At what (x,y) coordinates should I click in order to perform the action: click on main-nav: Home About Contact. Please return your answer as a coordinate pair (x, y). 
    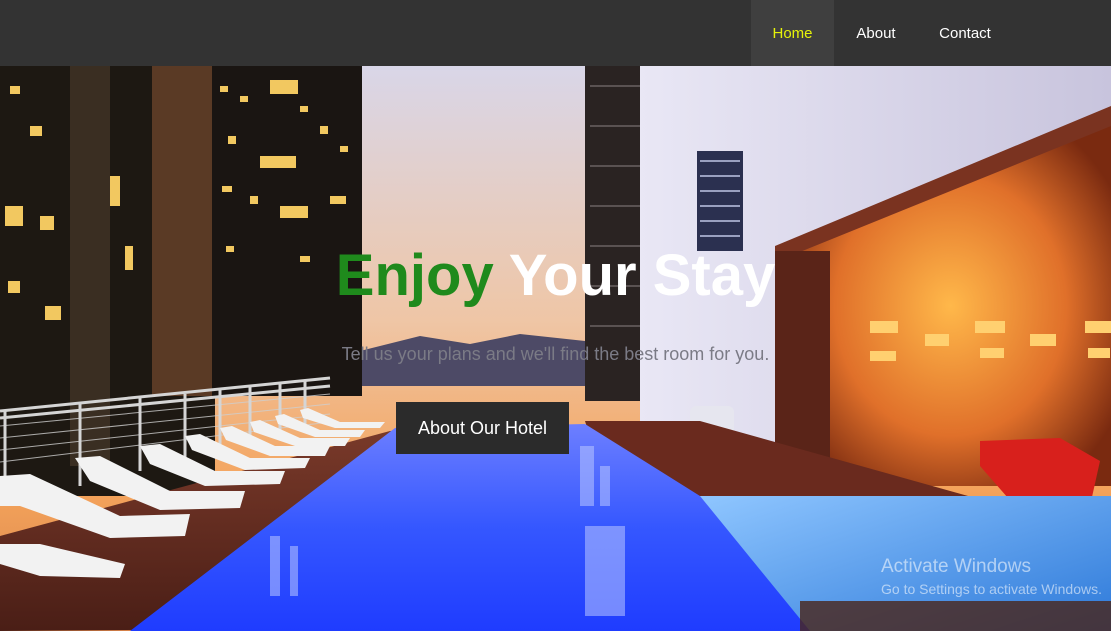
    Looking at the image, I should click on (881, 33).